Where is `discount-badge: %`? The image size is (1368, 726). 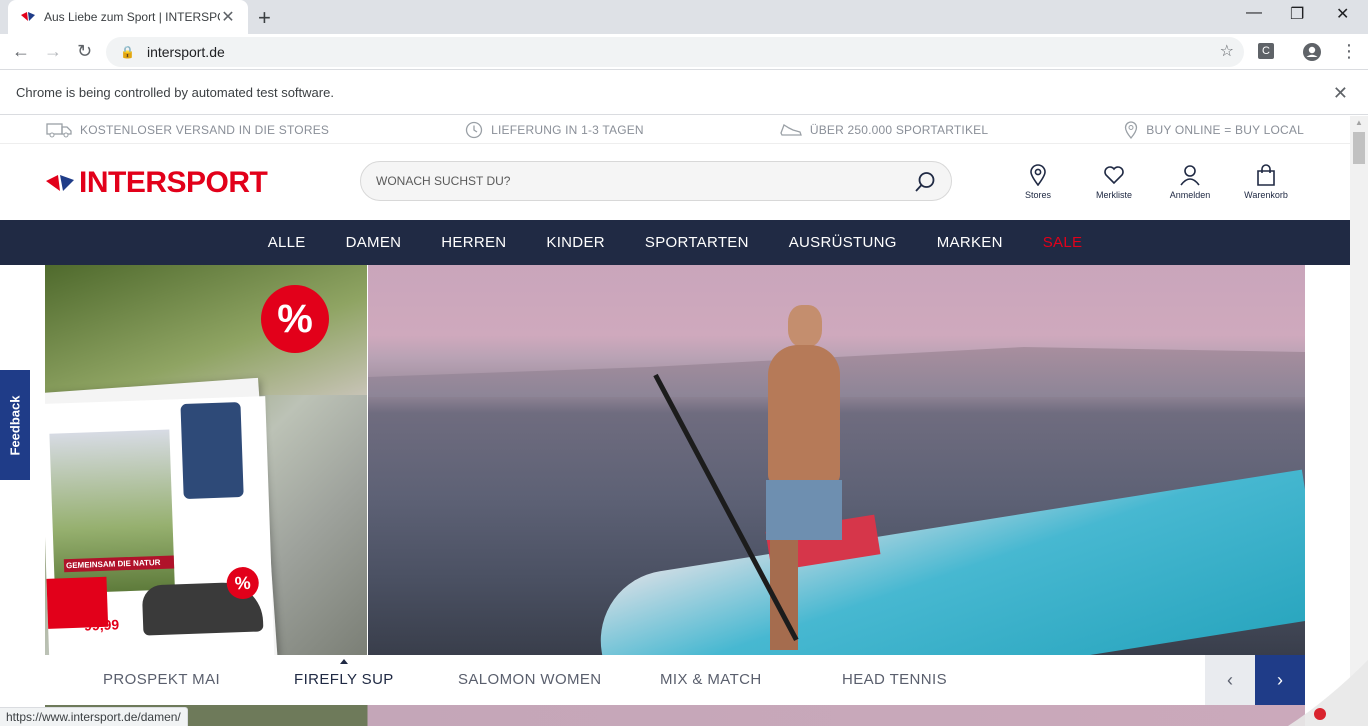 discount-badge: % is located at coordinates (295, 319).